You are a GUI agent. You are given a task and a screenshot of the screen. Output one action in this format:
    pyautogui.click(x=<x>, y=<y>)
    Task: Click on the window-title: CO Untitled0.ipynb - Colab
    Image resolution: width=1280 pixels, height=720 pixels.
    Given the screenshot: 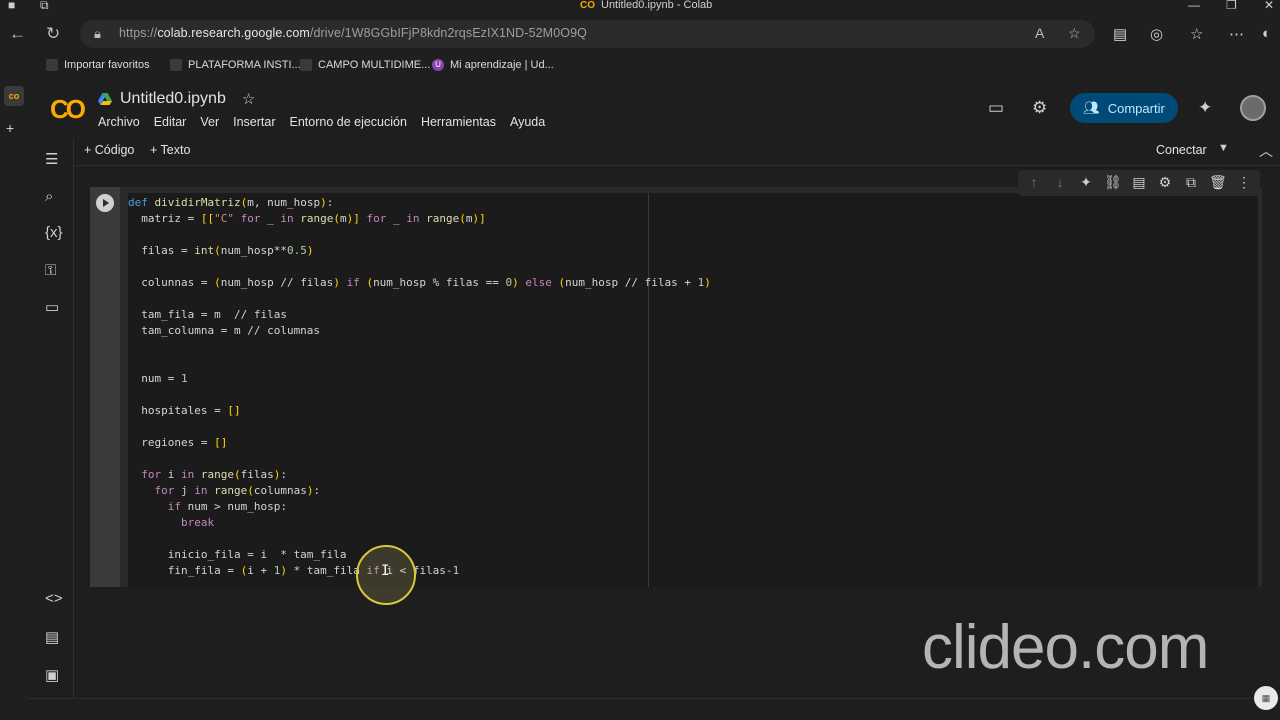 What is the action you would take?
    pyautogui.click(x=646, y=5)
    